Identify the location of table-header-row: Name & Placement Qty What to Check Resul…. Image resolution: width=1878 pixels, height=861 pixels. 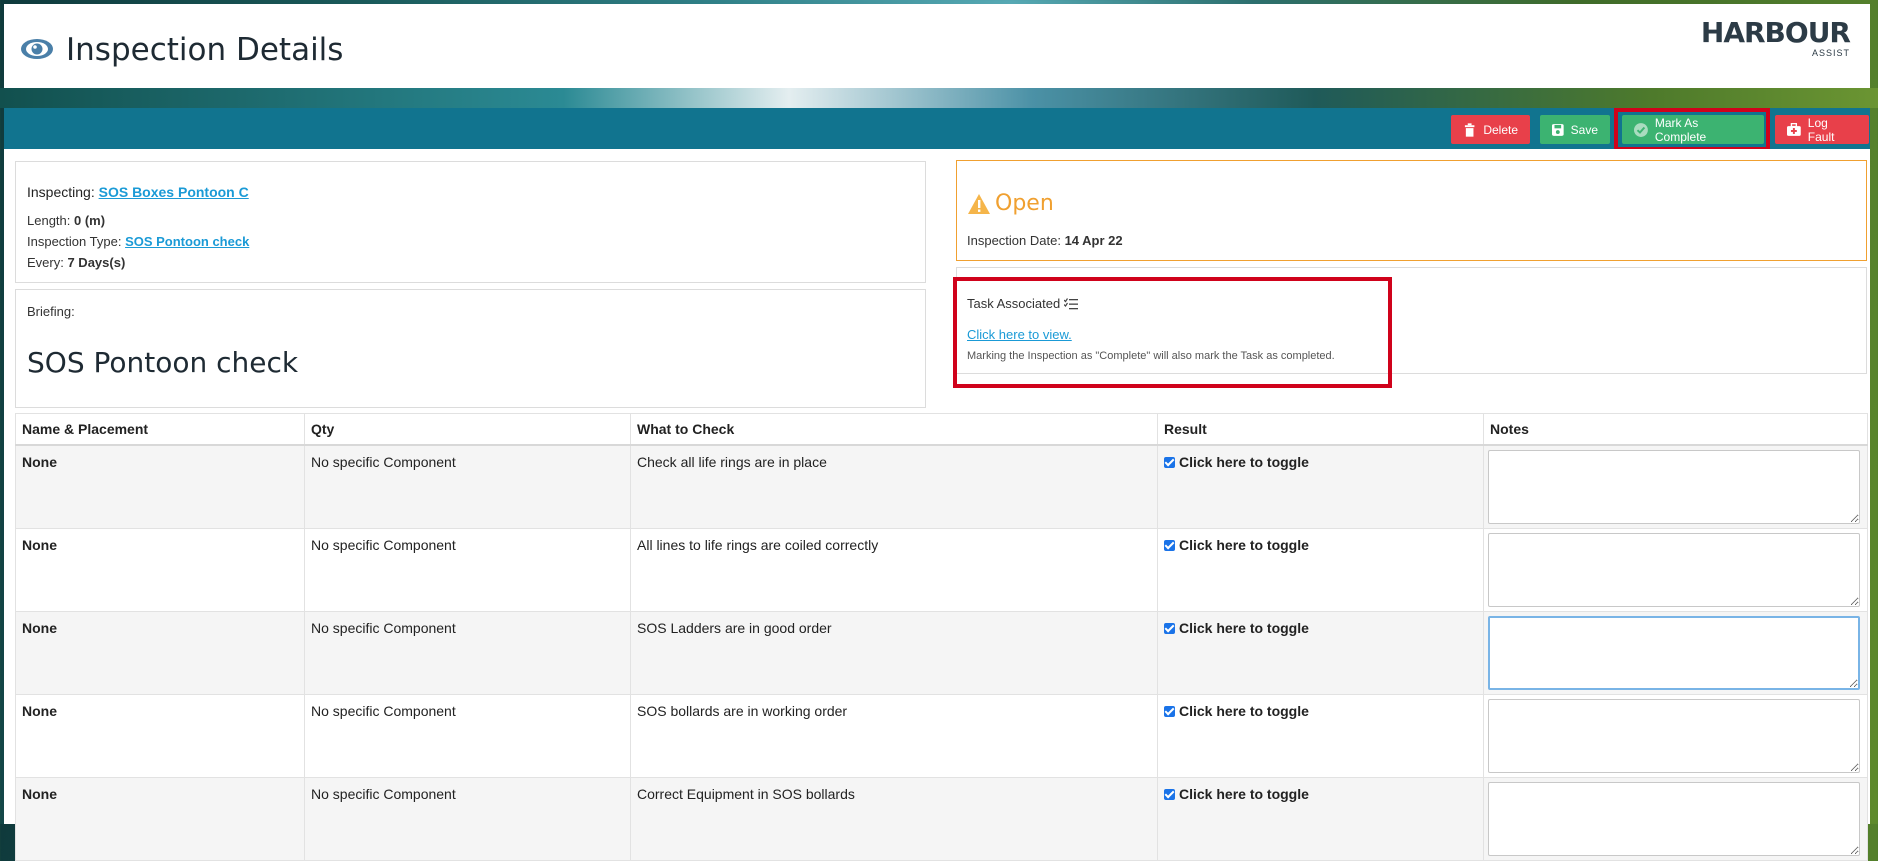
(941, 429).